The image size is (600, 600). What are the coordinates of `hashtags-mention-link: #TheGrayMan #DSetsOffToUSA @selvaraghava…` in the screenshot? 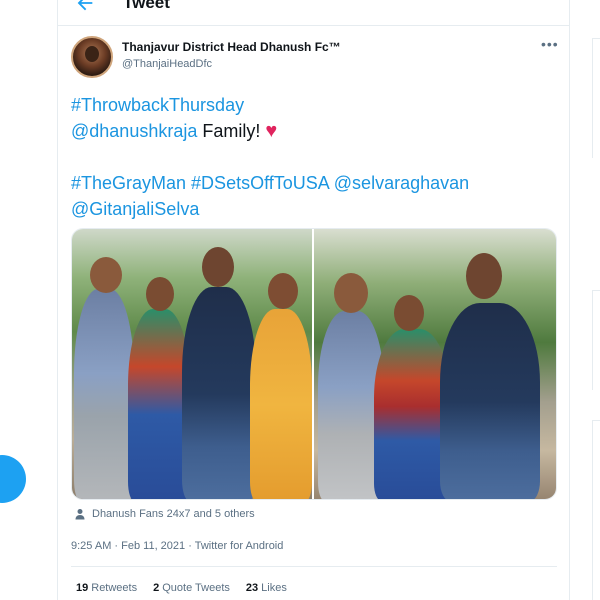 It's located at (270, 183).